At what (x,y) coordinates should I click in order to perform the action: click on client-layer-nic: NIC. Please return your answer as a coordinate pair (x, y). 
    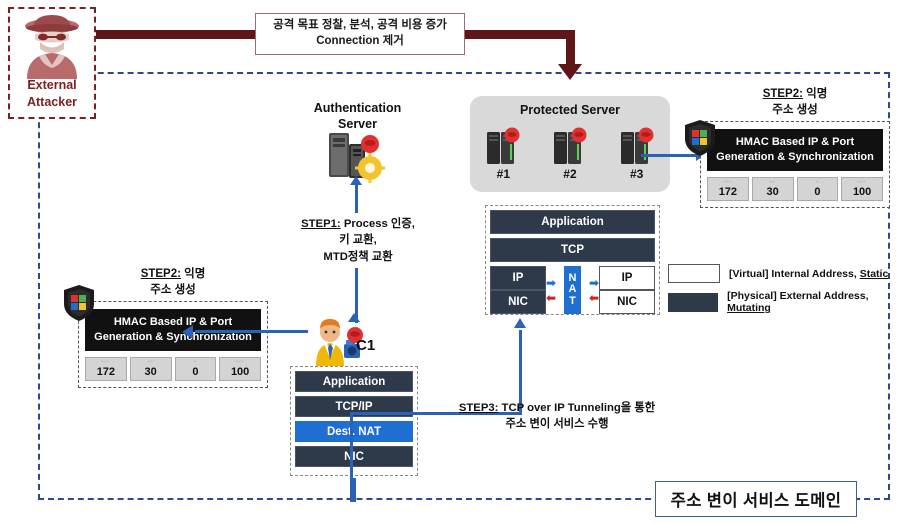
    Looking at the image, I should click on (354, 456).